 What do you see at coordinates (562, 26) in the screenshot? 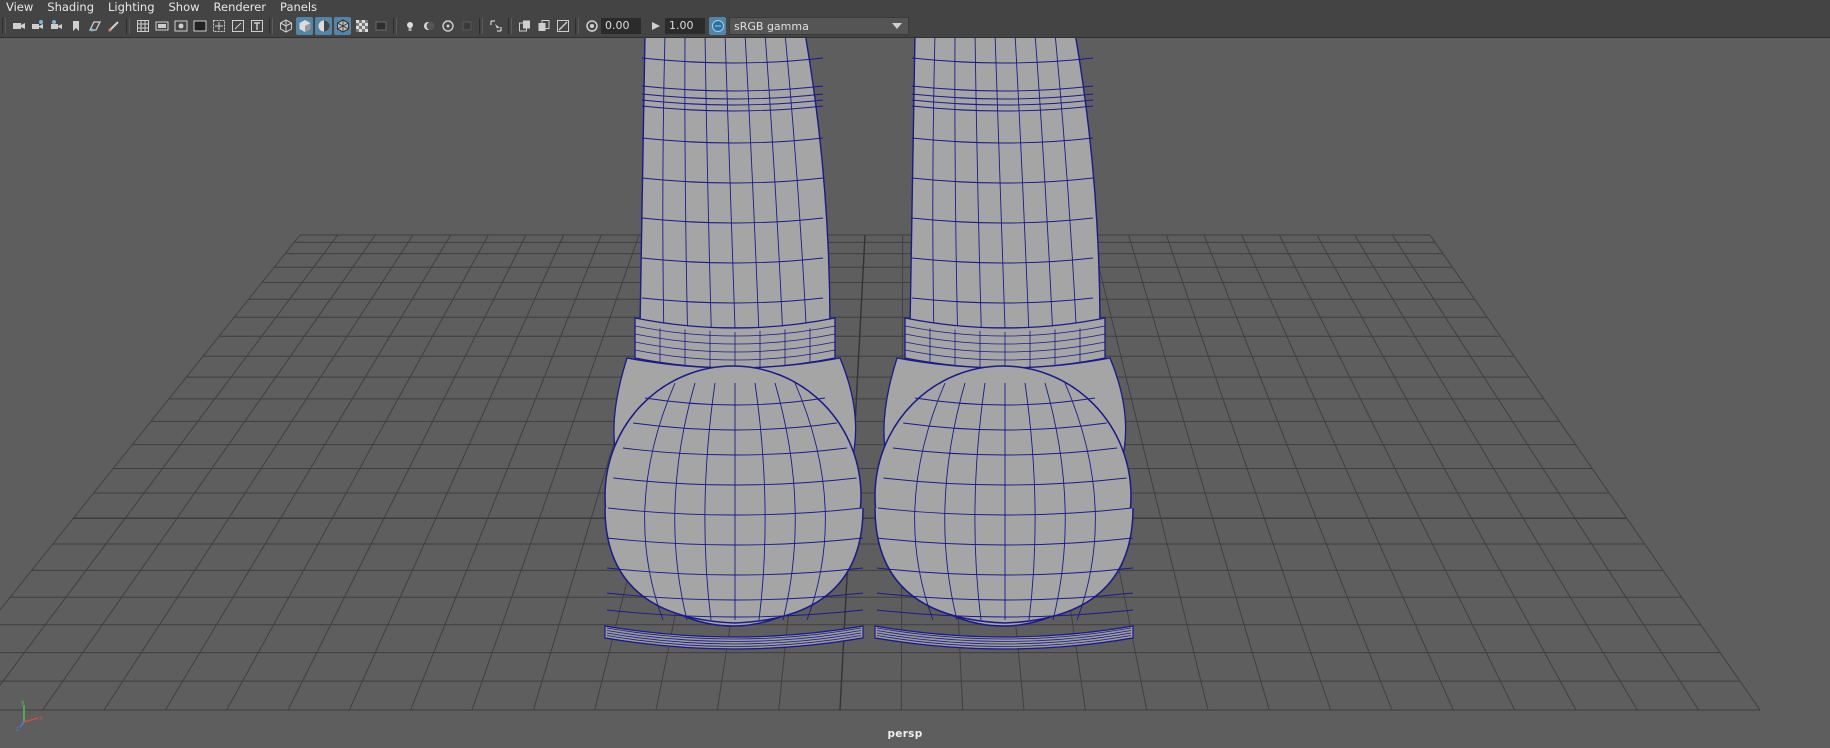
I see `backface-culling-icon` at bounding box center [562, 26].